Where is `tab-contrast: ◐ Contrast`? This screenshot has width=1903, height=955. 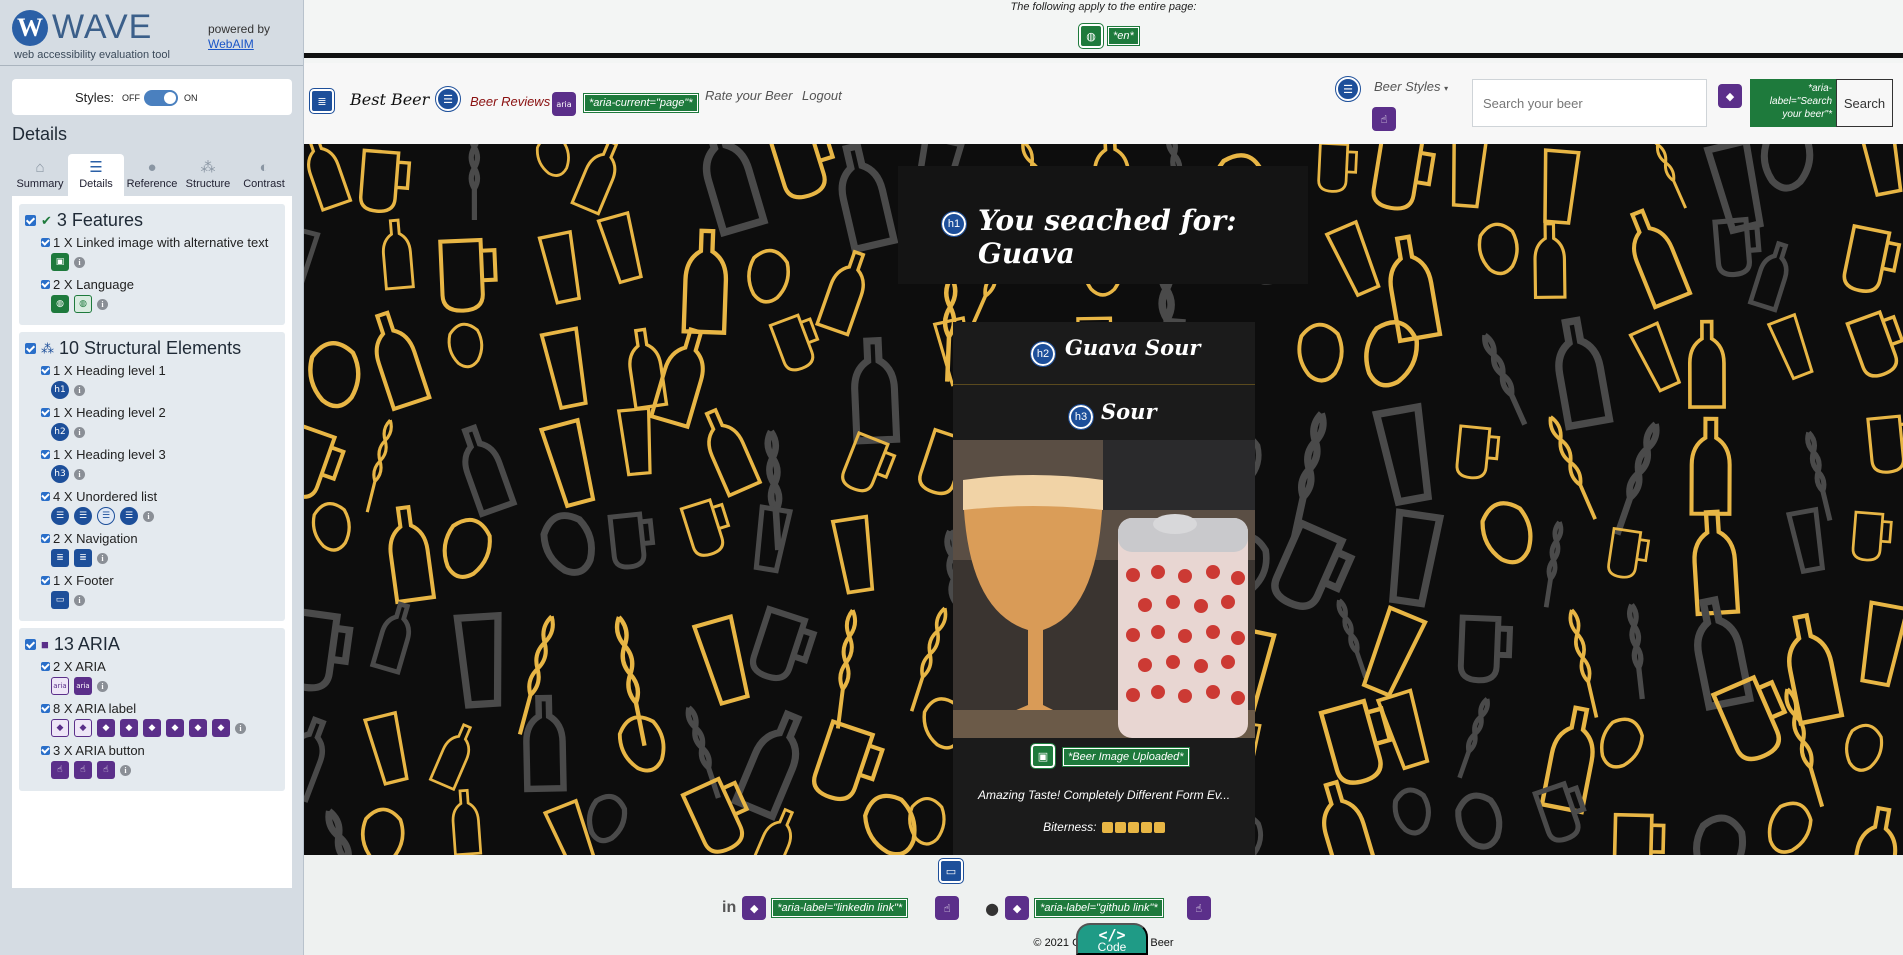
tab-contrast: ◐ Contrast is located at coordinates (264, 175).